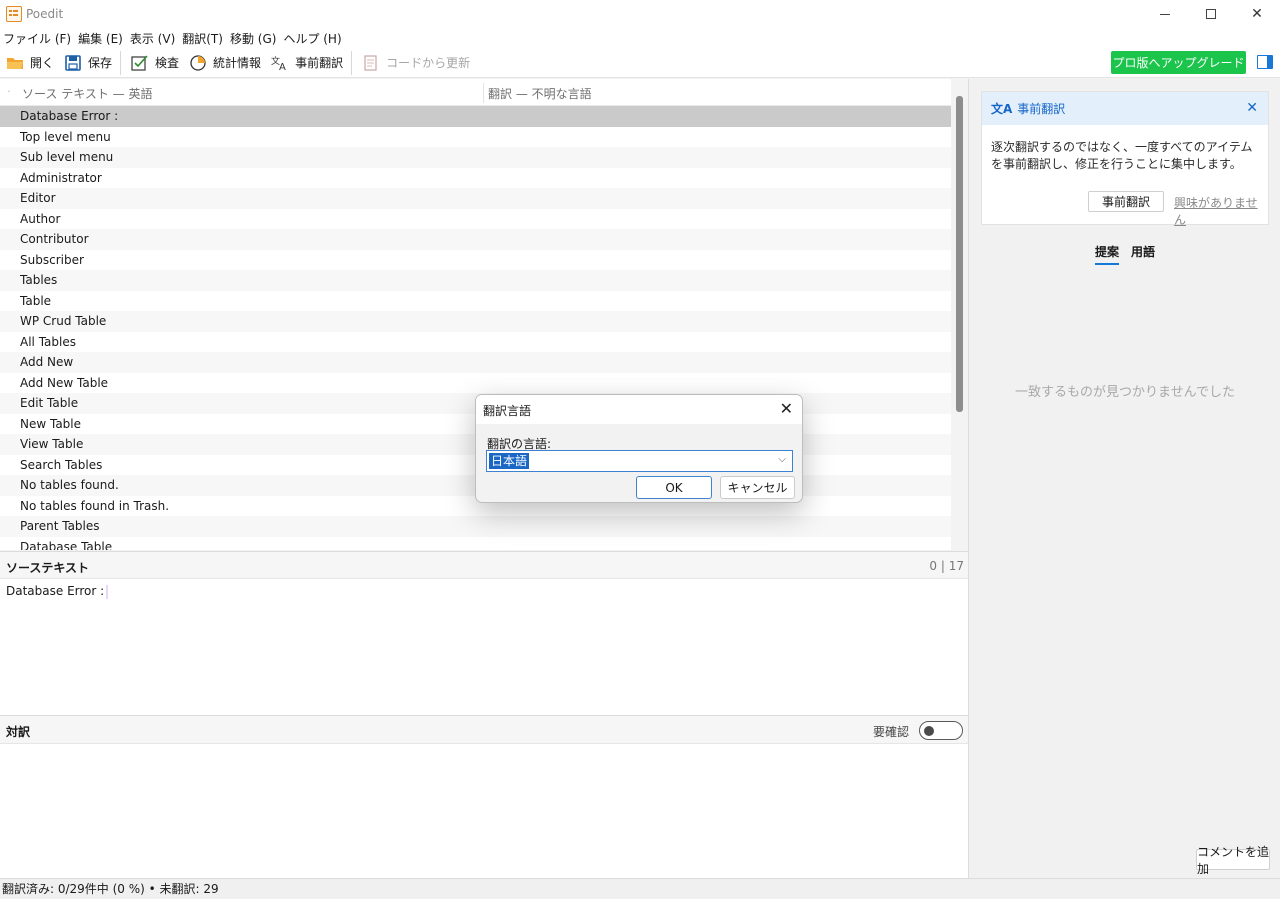 This screenshot has height=899, width=1280. I want to click on list-row: Author, so click(475, 219).